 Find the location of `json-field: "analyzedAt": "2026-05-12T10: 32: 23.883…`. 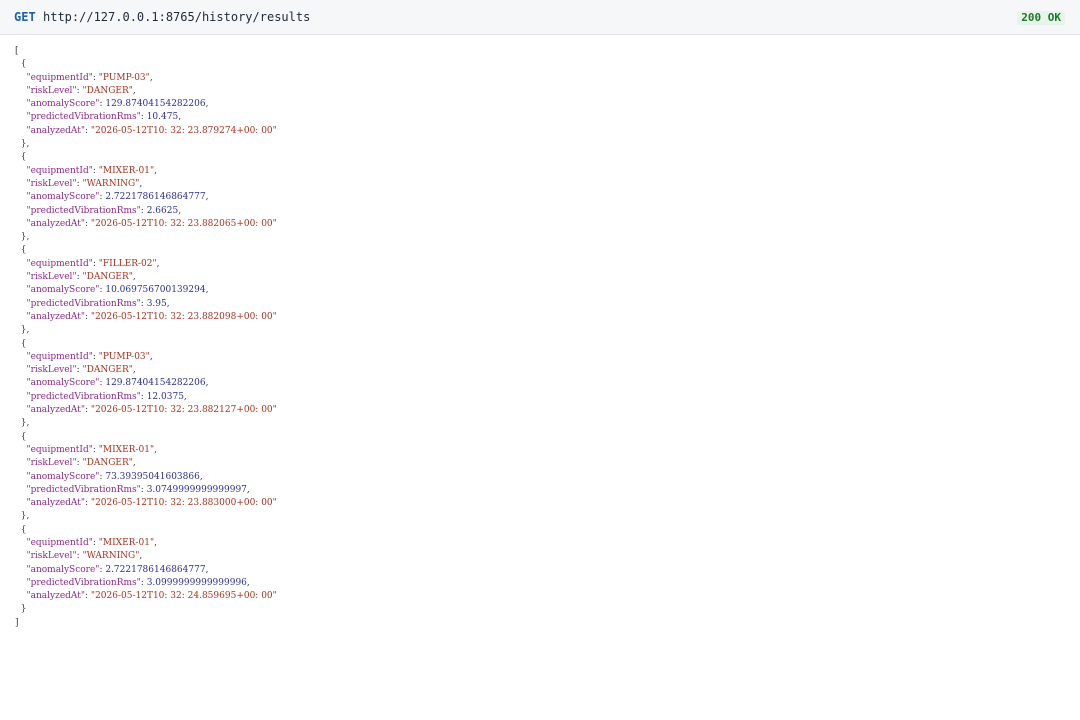

json-field: "analyzedAt": "2026-05-12T10: 32: 23.883… is located at coordinates (146, 503).